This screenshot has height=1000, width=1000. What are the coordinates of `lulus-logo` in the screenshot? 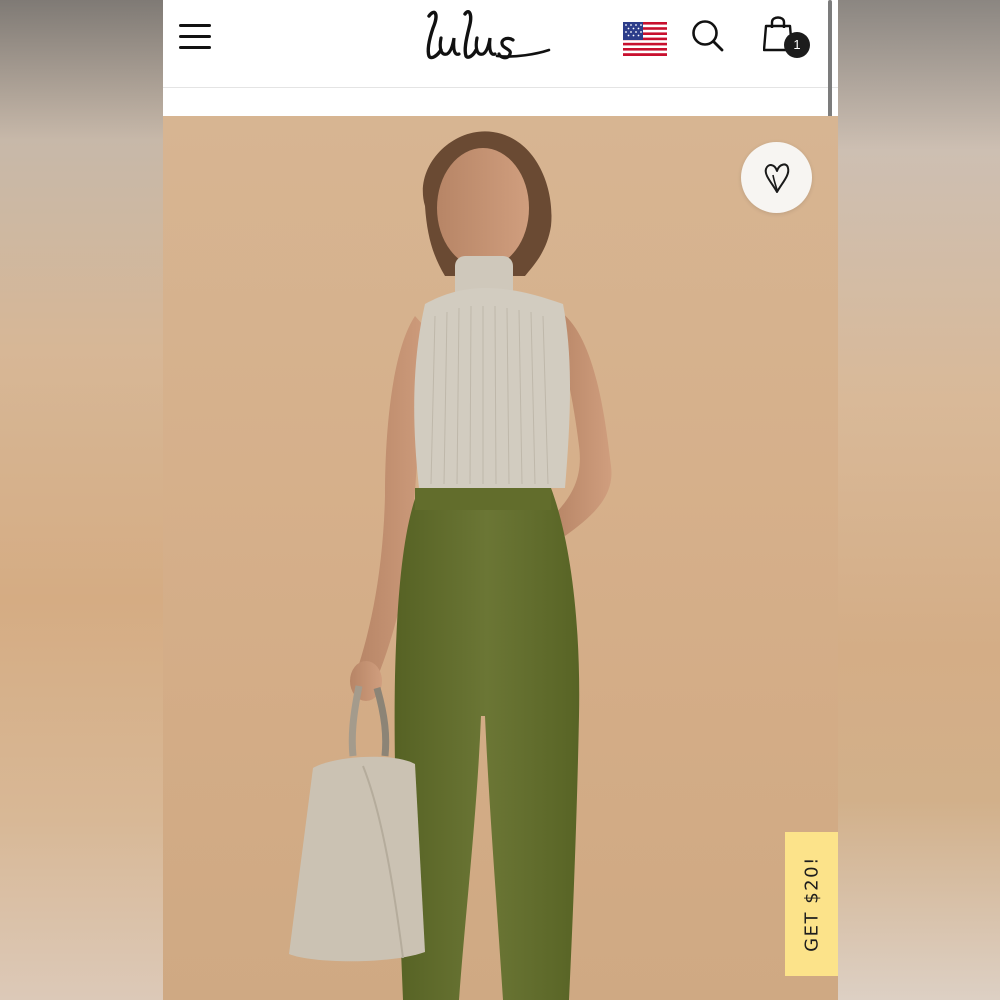 It's located at (489, 34).